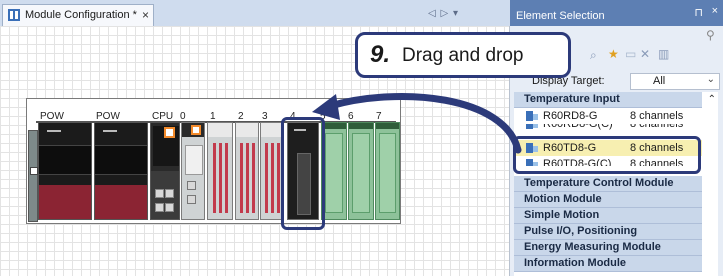  What do you see at coordinates (675, 81) in the screenshot?
I see `display-target-select: All ⌄` at bounding box center [675, 81].